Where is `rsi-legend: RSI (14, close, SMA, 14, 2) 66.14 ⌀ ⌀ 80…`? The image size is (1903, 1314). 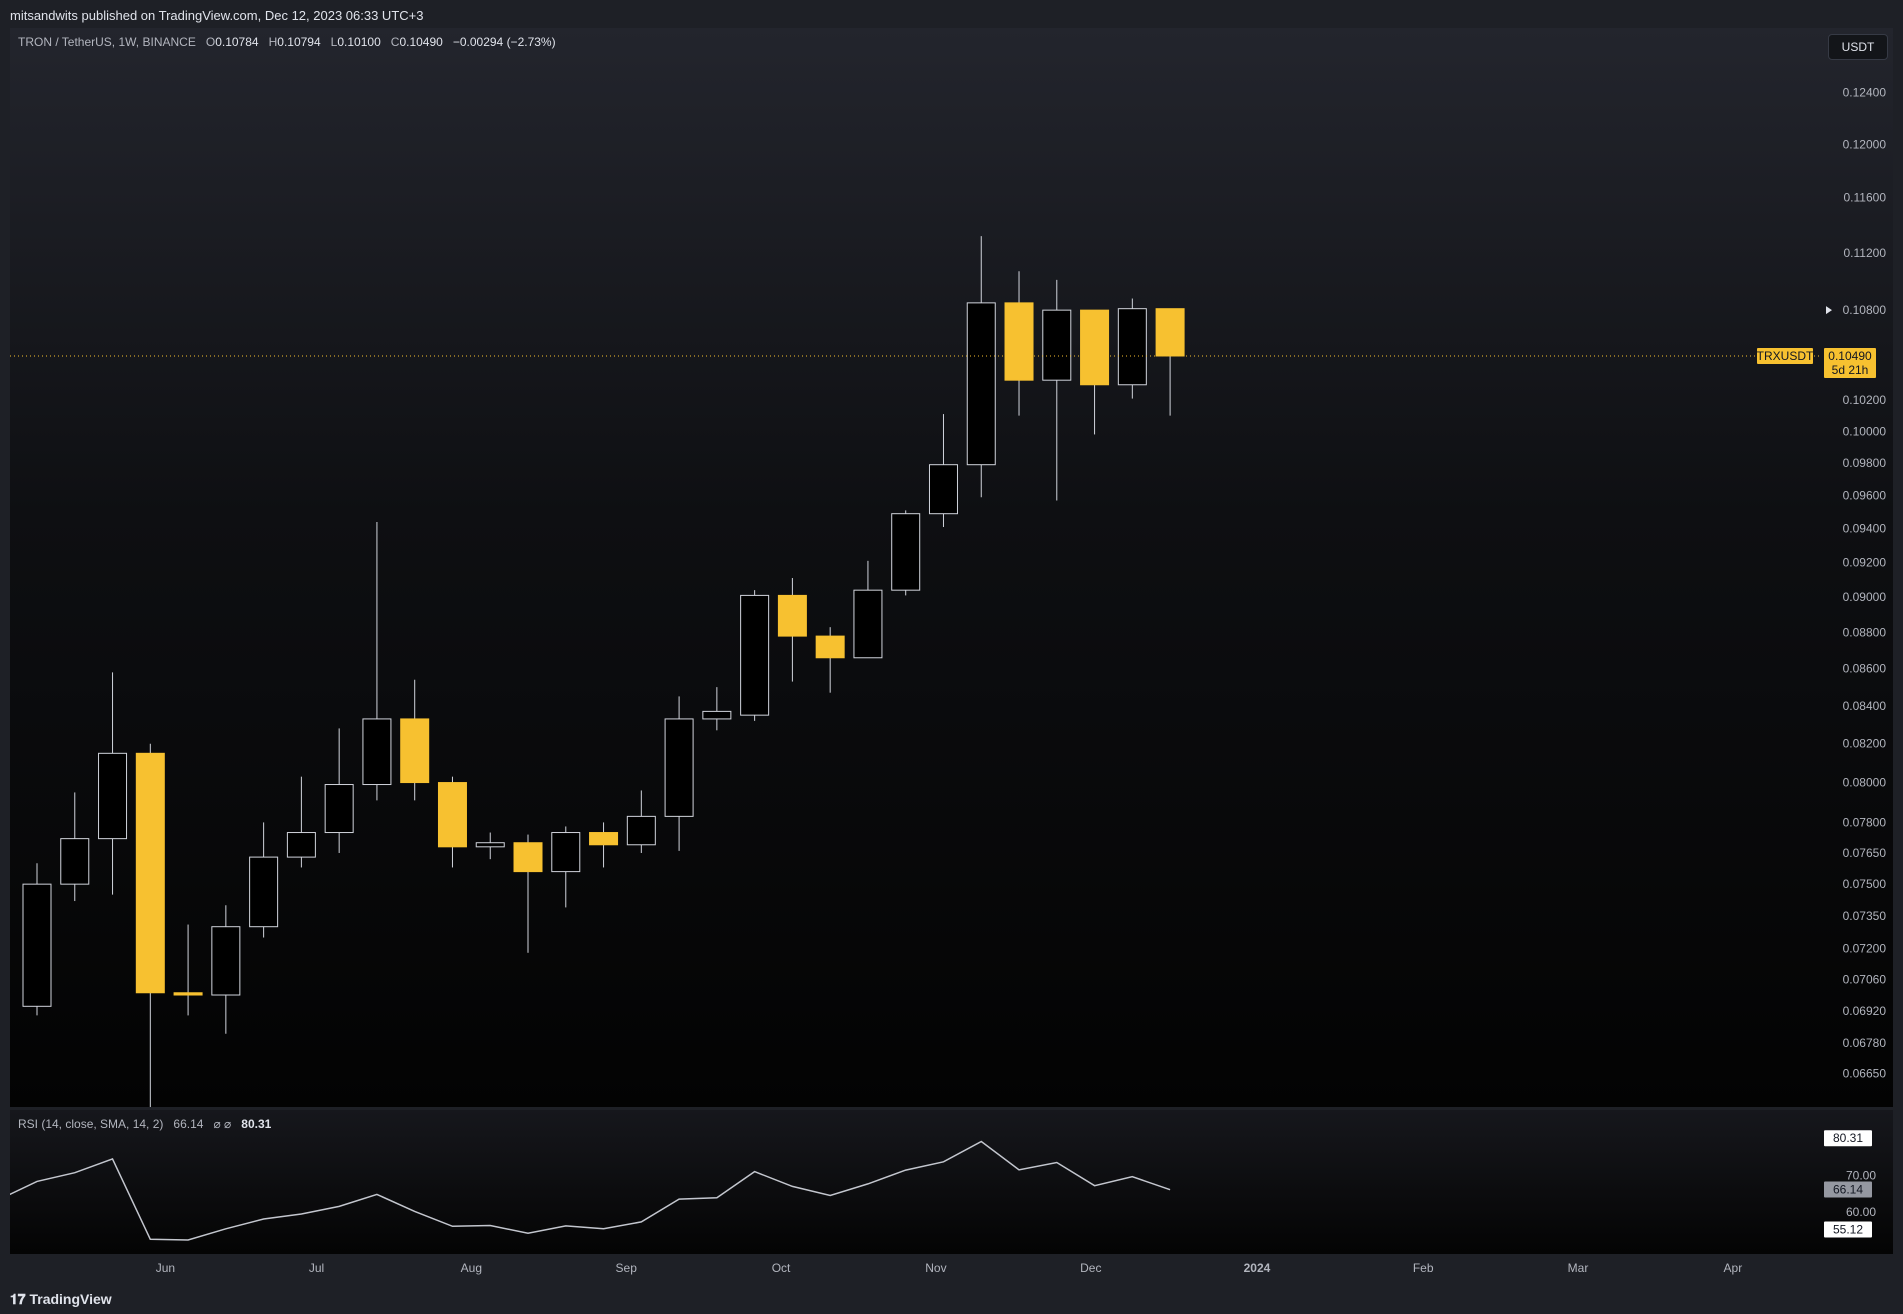
rsi-legend: RSI (14, close, SMA, 14, 2) 66.14 ⌀ ⌀ 80… is located at coordinates (144, 1124).